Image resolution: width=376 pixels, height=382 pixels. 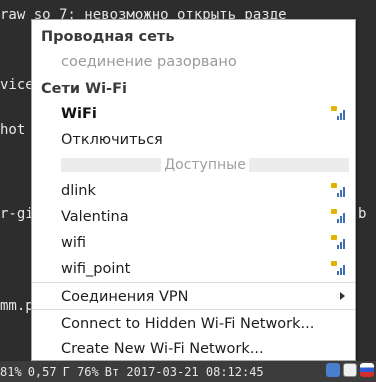 What do you see at coordinates (193, 296) in the screenshot?
I see `vpn-submenu-item: Соединения VPN` at bounding box center [193, 296].